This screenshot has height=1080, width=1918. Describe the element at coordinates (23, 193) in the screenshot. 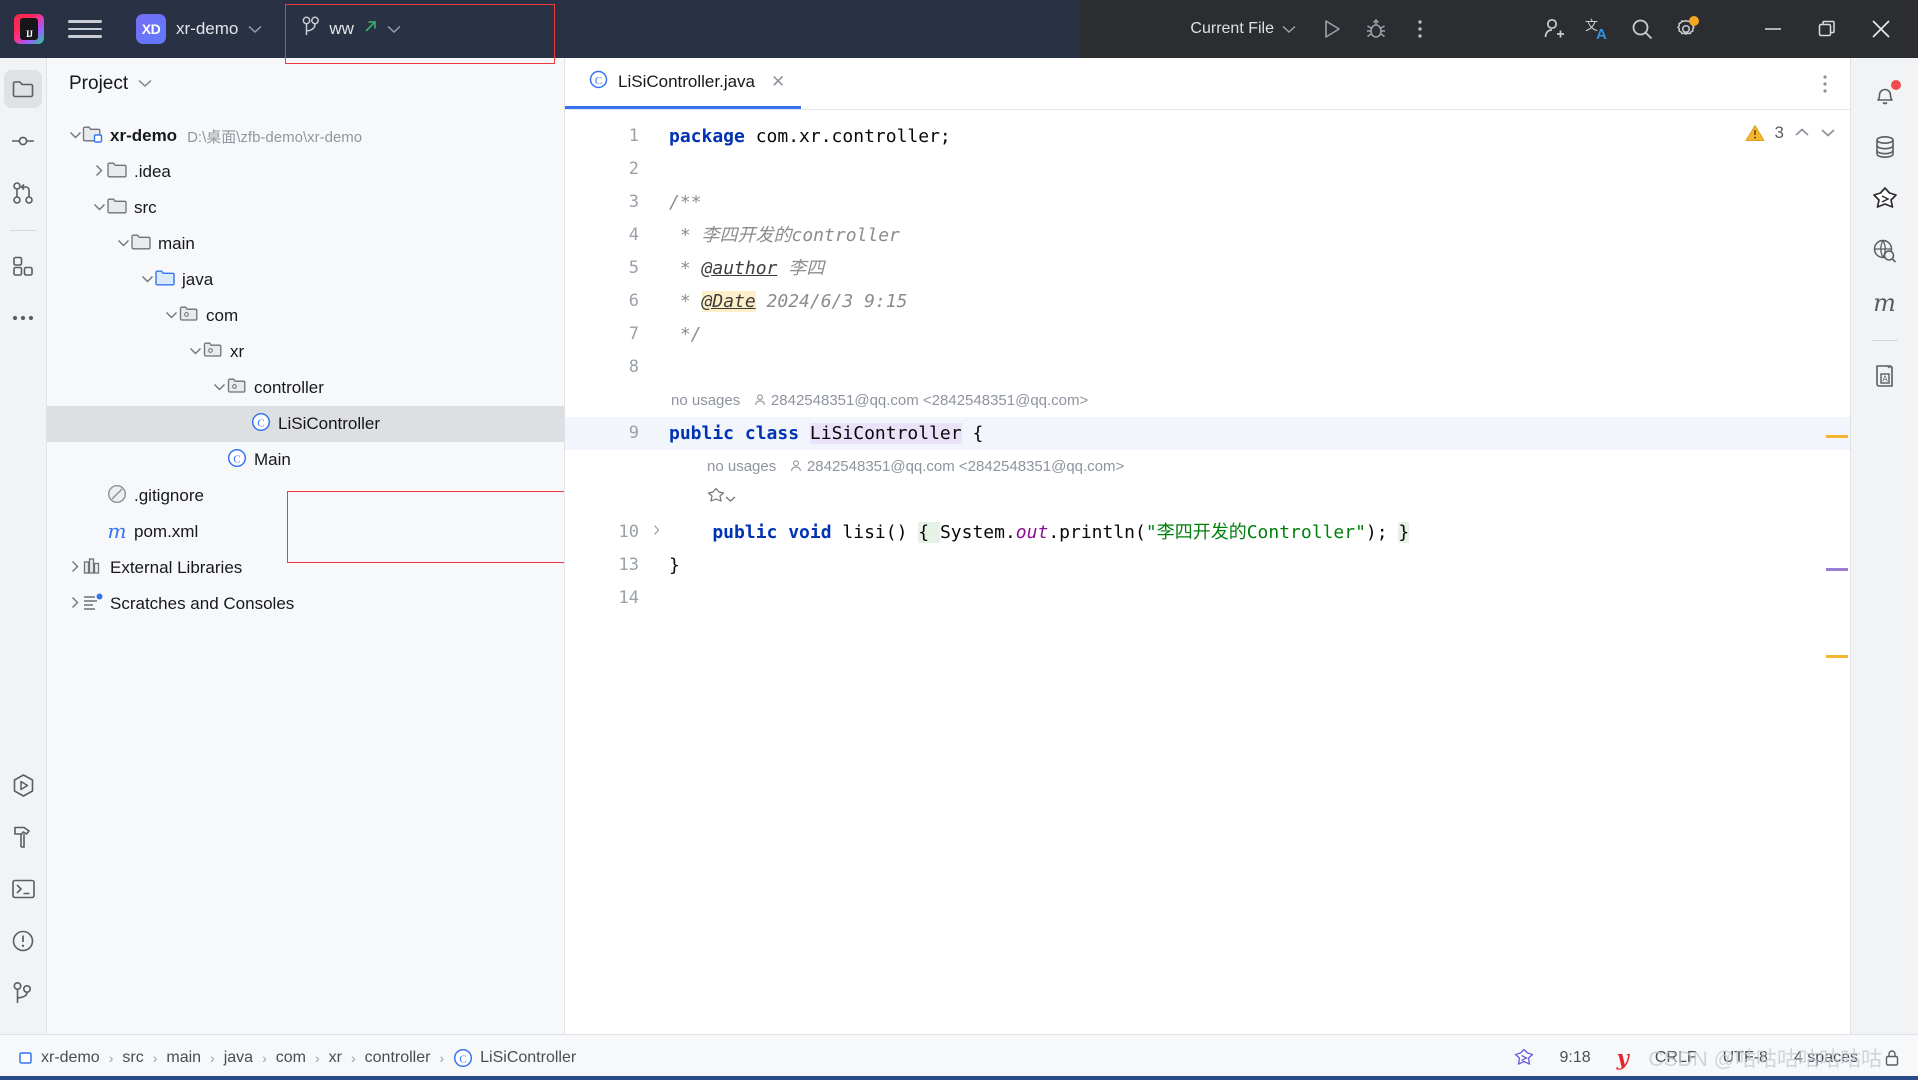

I see `sidebar-item-pull-requests` at that location.